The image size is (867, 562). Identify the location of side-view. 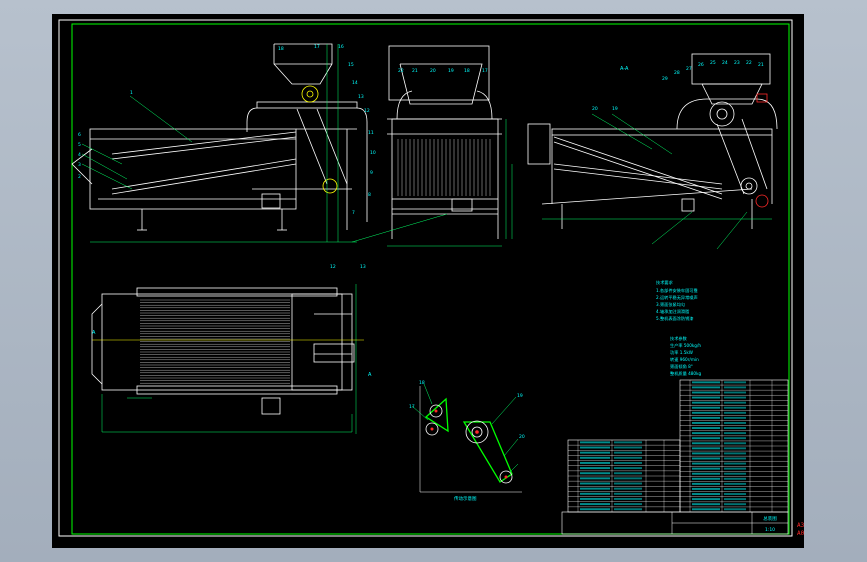
(444, 142).